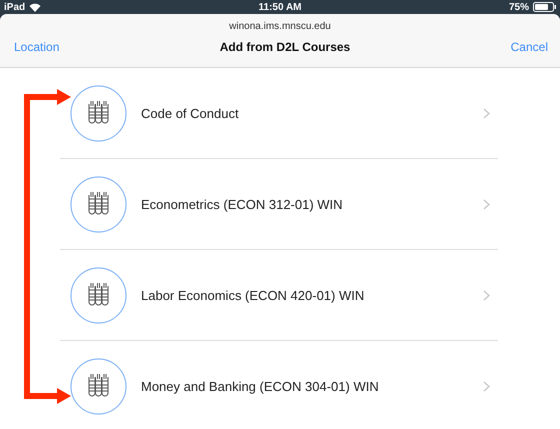 This screenshot has height=429, width=560. I want to click on url-text: winona.ims.mnscu.edu, so click(280, 26).